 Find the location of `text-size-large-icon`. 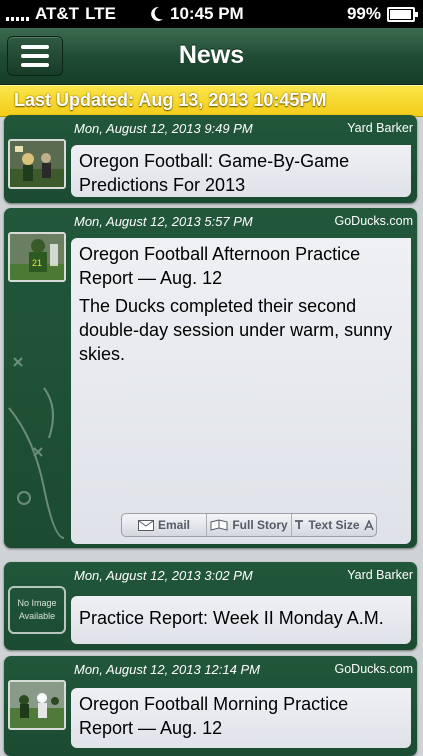

text-size-large-icon is located at coordinates (368, 524).